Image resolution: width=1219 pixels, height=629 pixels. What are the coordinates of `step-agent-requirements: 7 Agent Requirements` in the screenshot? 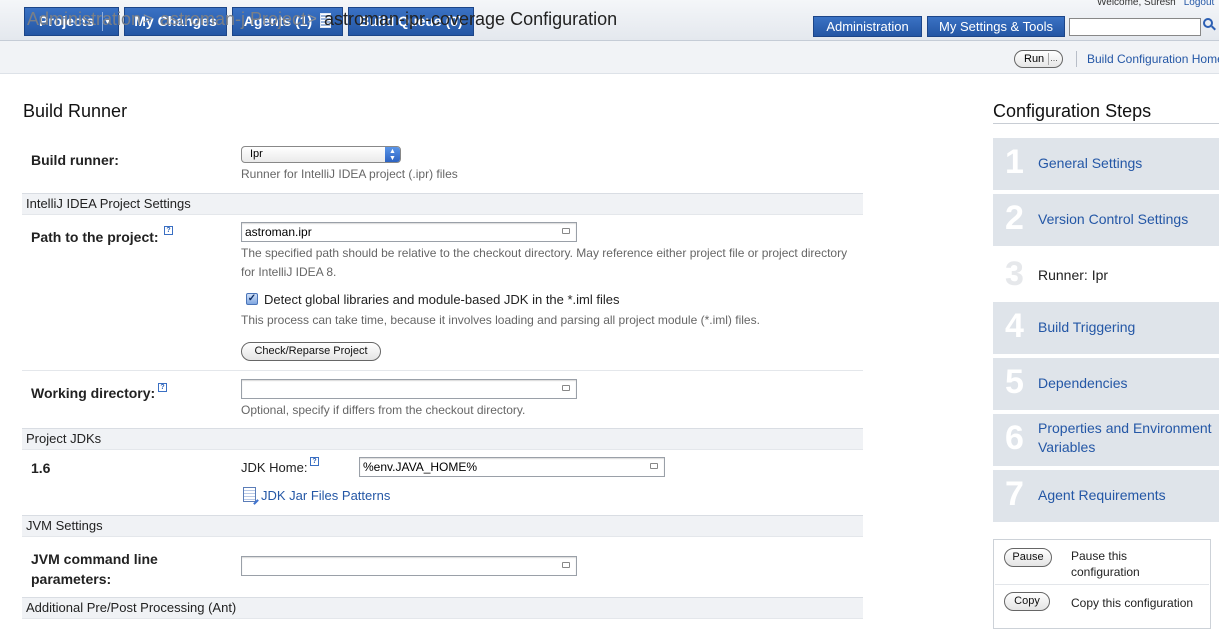 It's located at (1106, 496).